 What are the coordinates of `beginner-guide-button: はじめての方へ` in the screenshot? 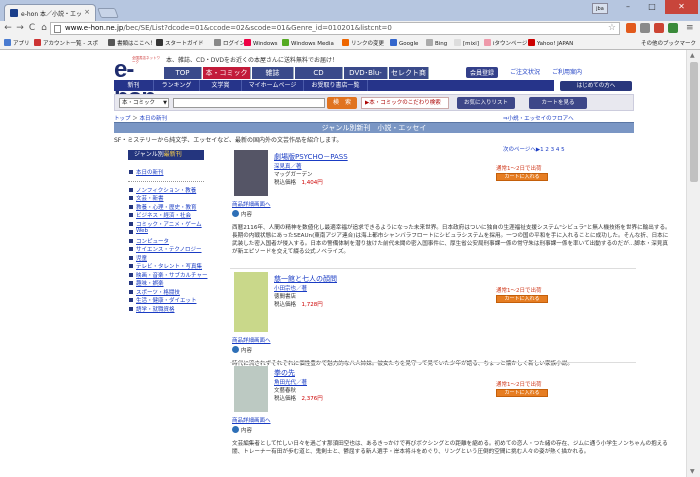 It's located at (596, 86).